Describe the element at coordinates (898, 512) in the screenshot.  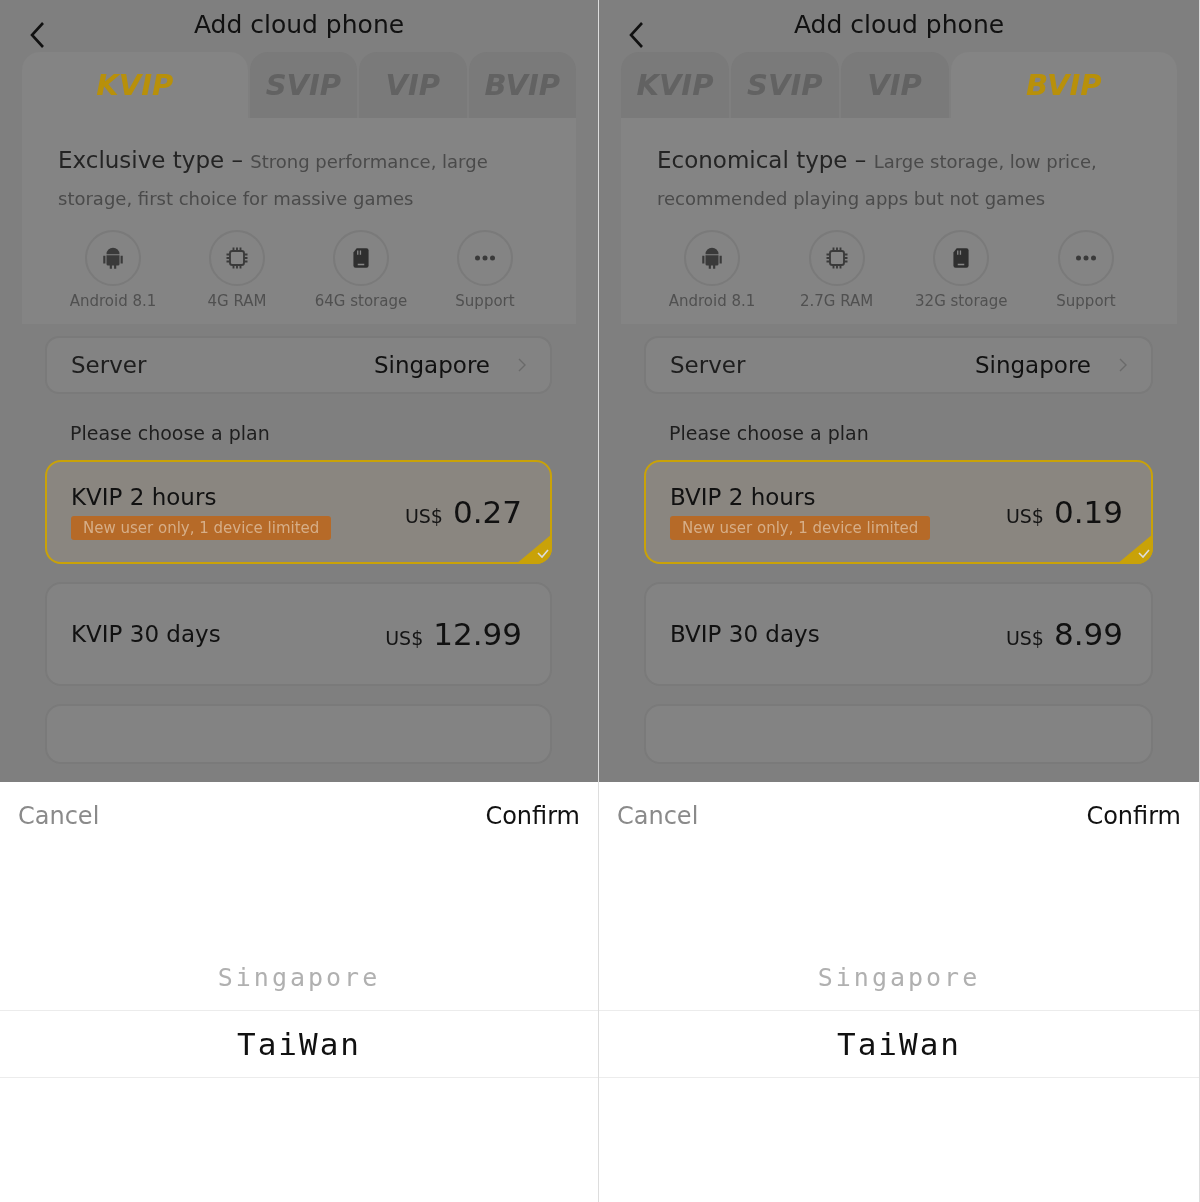
I see `plan-card: BVIP 2 hours New user only, 1 device limited US$ 0.19` at that location.